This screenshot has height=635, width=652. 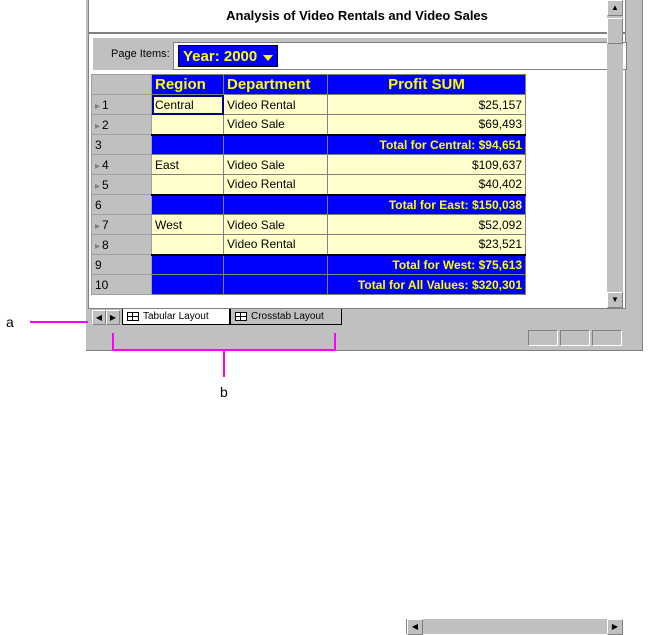 I want to click on vertical-scrollbar: ▲ ▼, so click(x=615, y=154).